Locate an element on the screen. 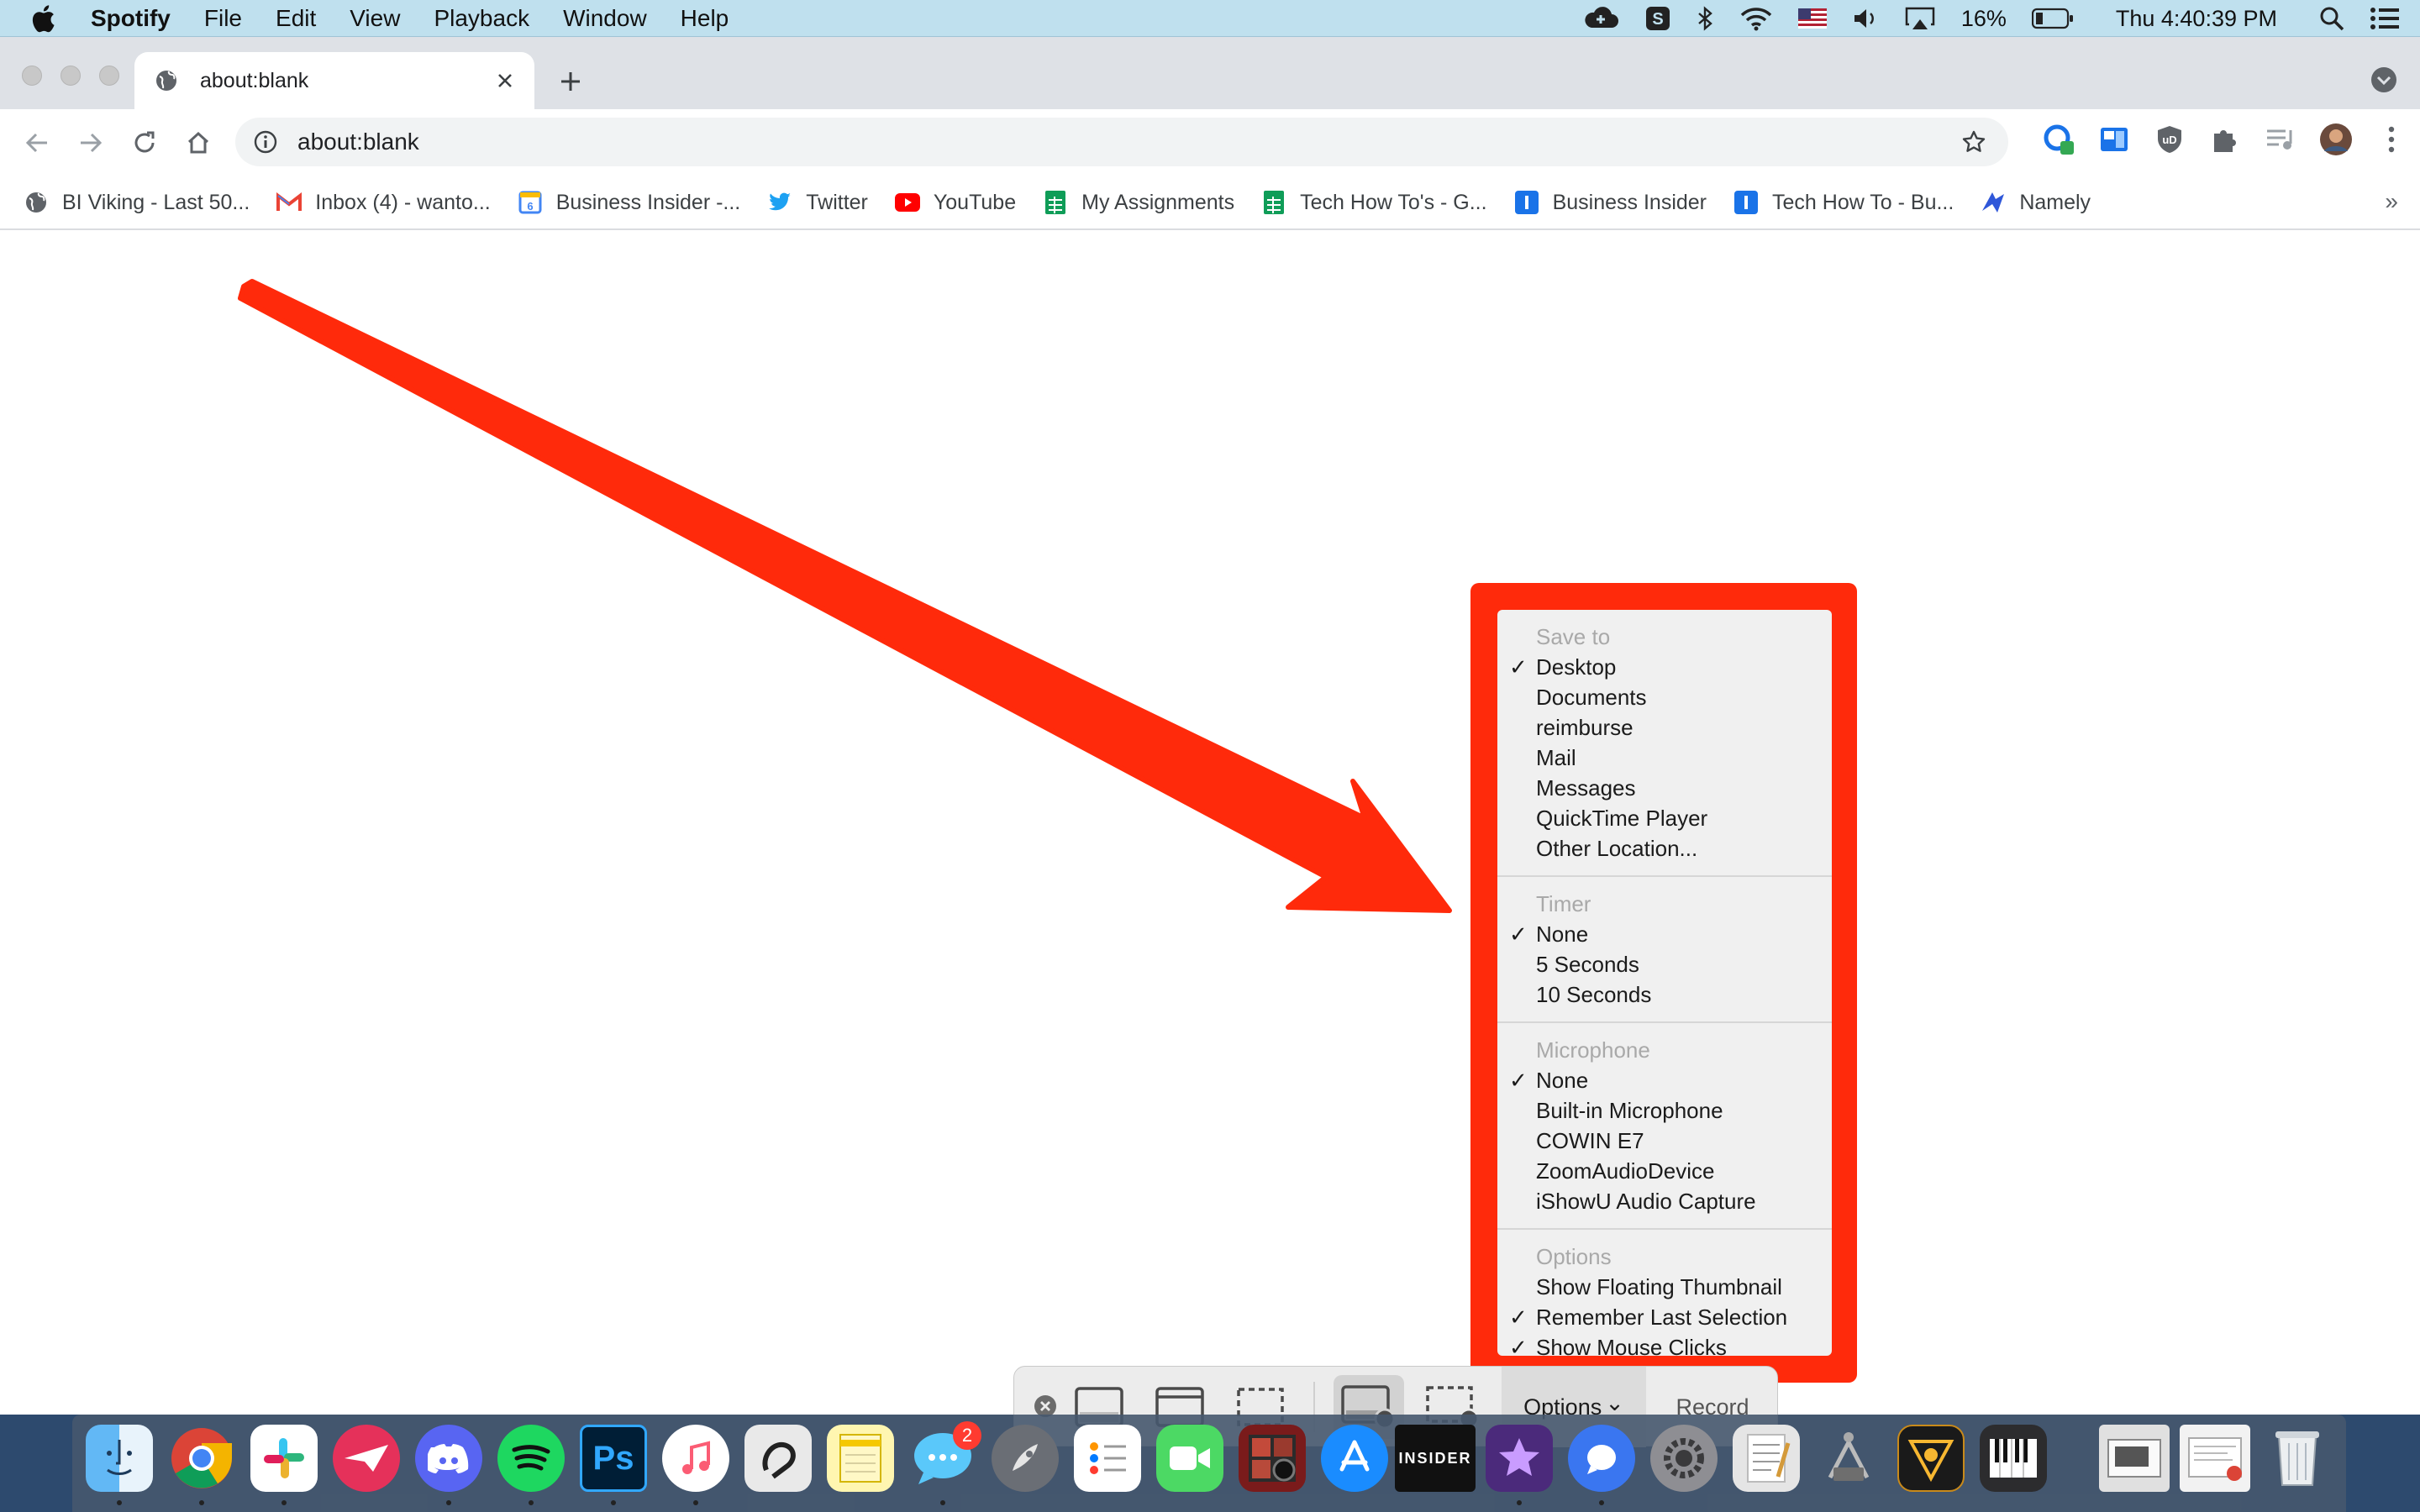 The height and width of the screenshot is (1512, 2420). option-reimburse: reimburse is located at coordinates (1664, 727).